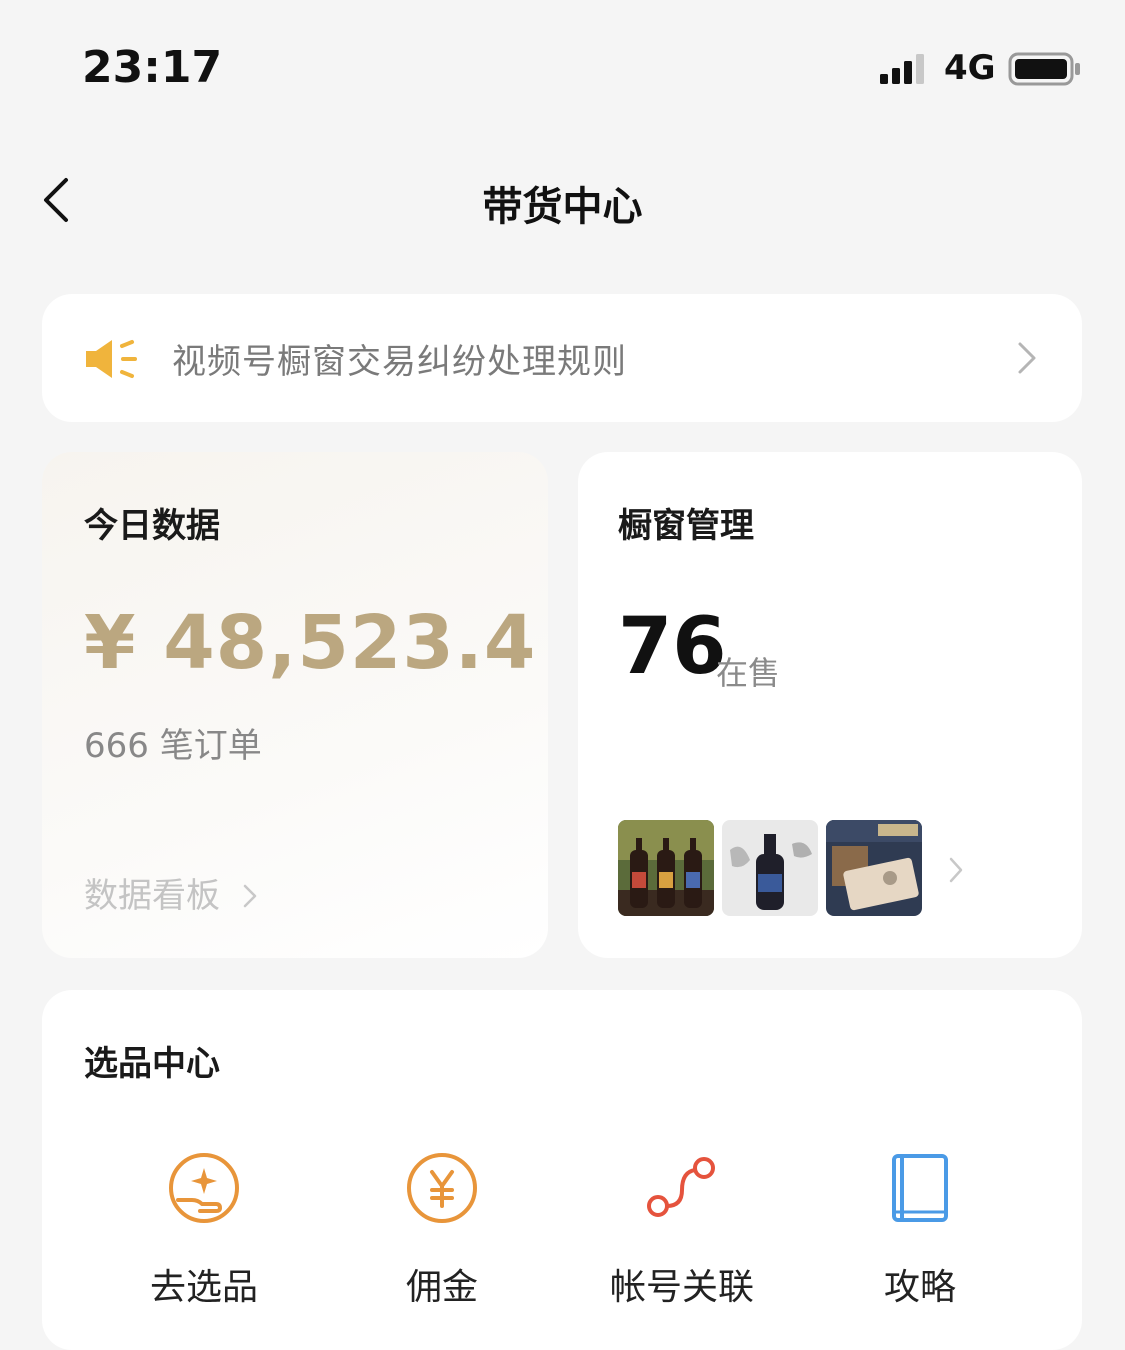 The width and height of the screenshot is (1125, 1350). Describe the element at coordinates (562, 1240) in the screenshot. I see `selection-tools: 去选品 佣金 帐号关联 攻略` at that location.